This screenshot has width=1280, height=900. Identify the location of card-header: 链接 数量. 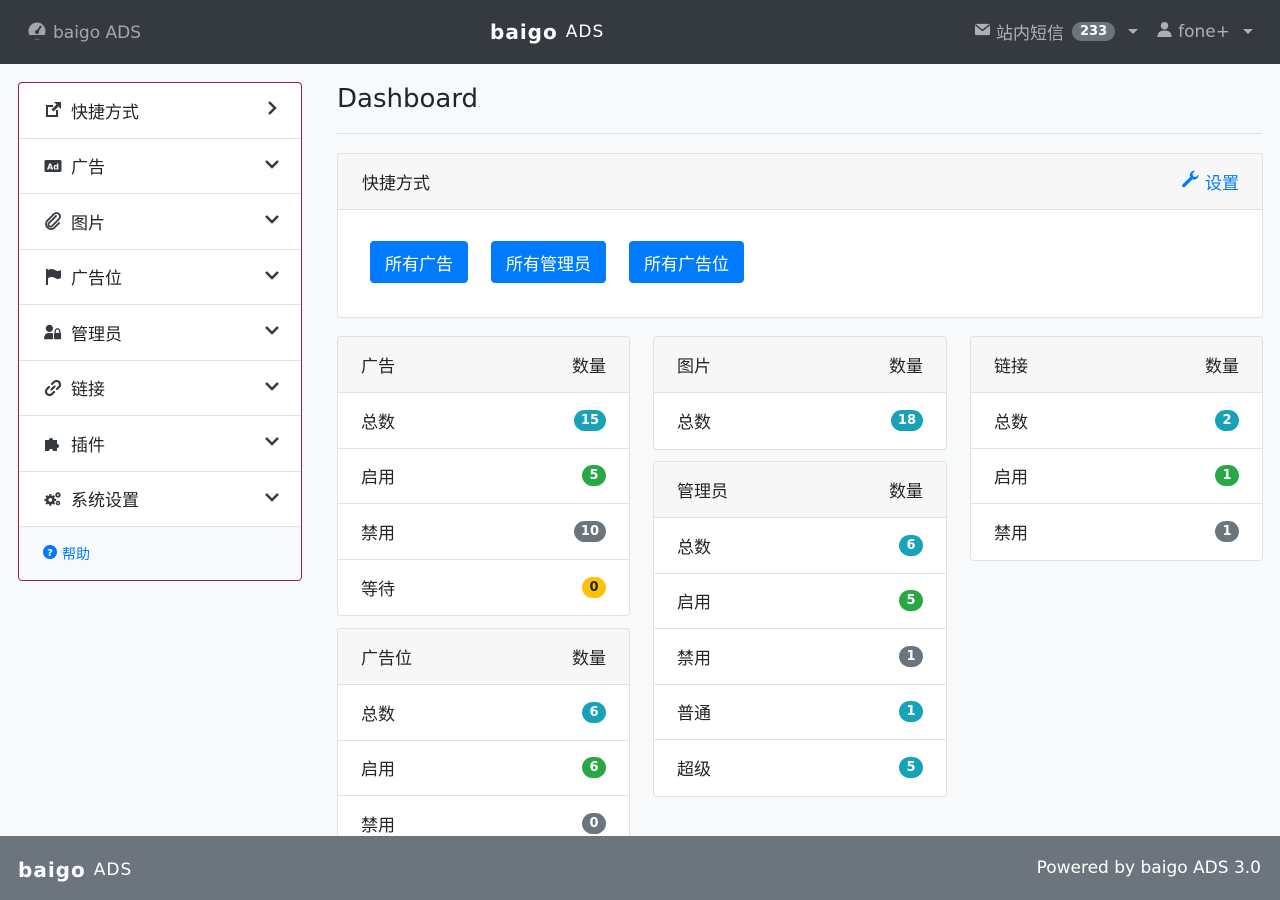
(1116, 365).